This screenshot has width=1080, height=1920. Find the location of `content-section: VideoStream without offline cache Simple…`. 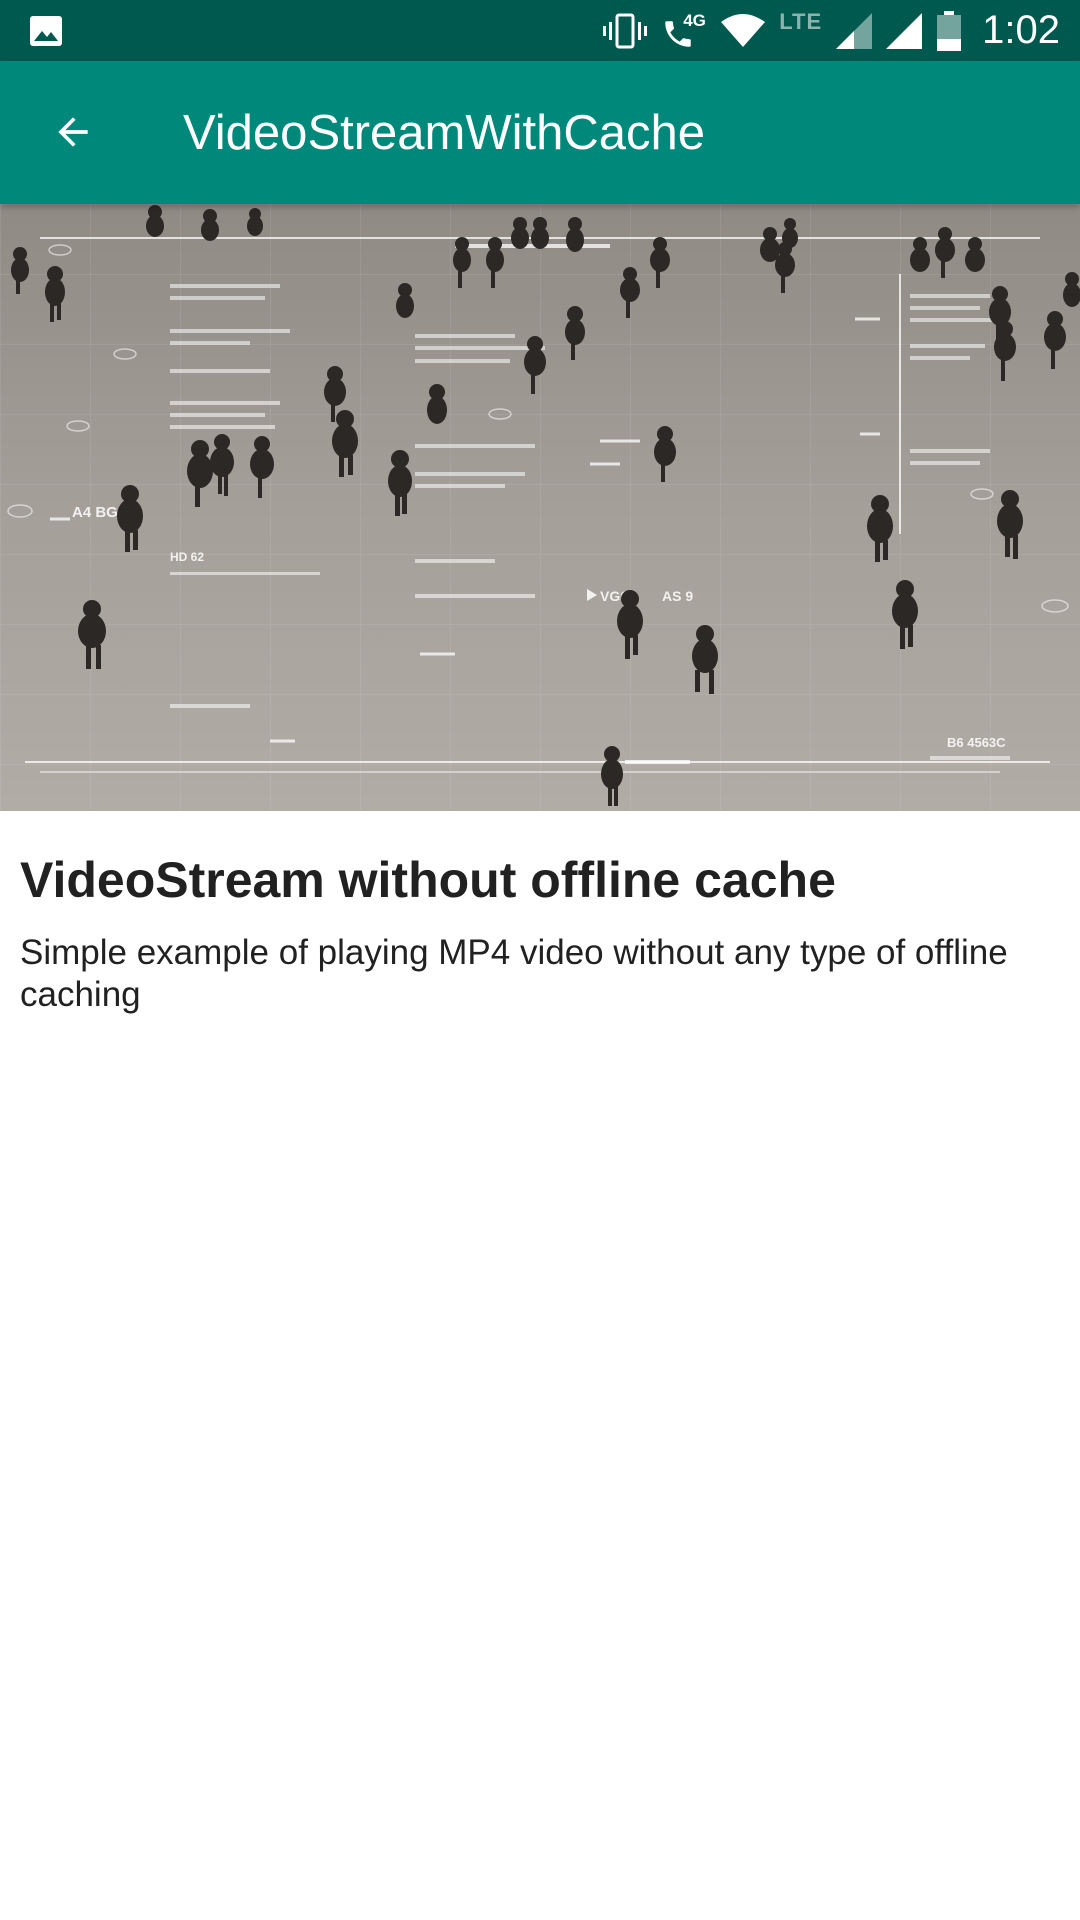

content-section: VideoStream without offline cache Simple… is located at coordinates (540, 933).